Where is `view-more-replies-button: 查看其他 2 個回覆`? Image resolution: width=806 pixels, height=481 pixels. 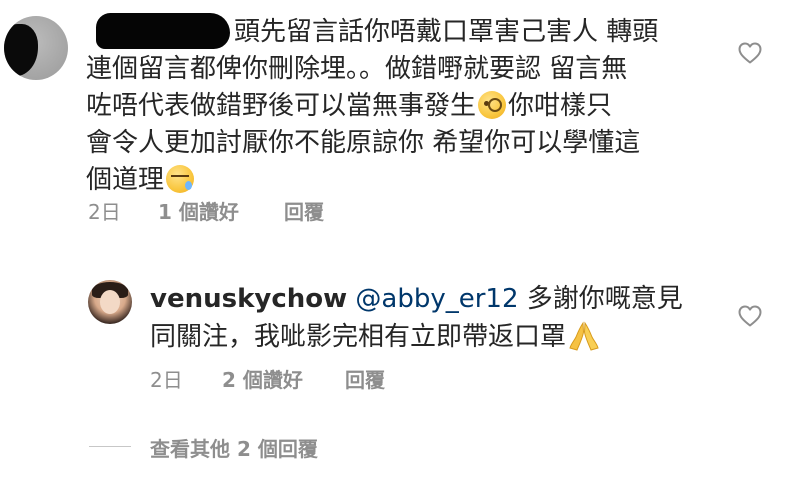
view-more-replies-button: 查看其他 2 個回覆 is located at coordinates (234, 447).